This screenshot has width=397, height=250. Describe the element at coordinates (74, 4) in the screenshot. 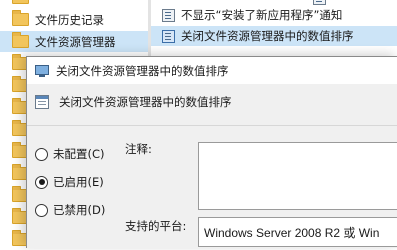

I see `tree-item-partial` at that location.